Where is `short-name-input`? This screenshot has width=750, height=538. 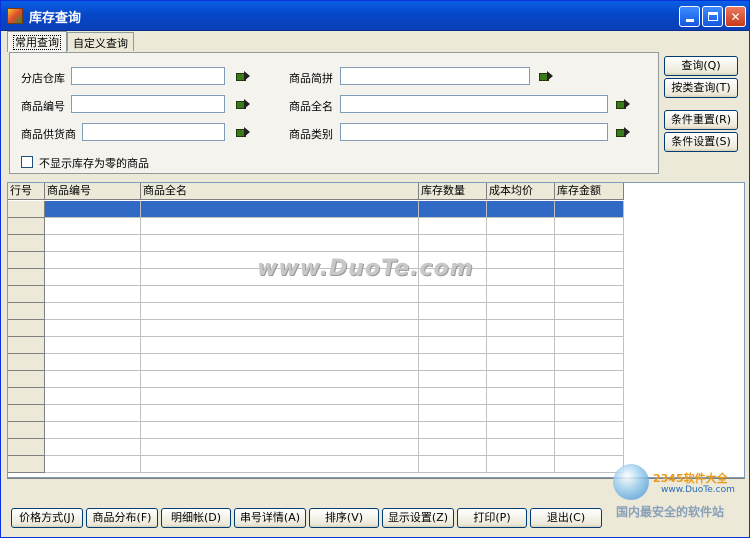
short-name-input is located at coordinates (435, 76).